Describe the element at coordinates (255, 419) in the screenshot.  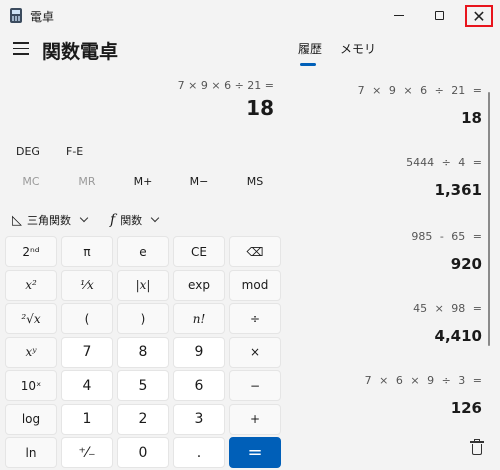
I see `plus-key: +` at that location.